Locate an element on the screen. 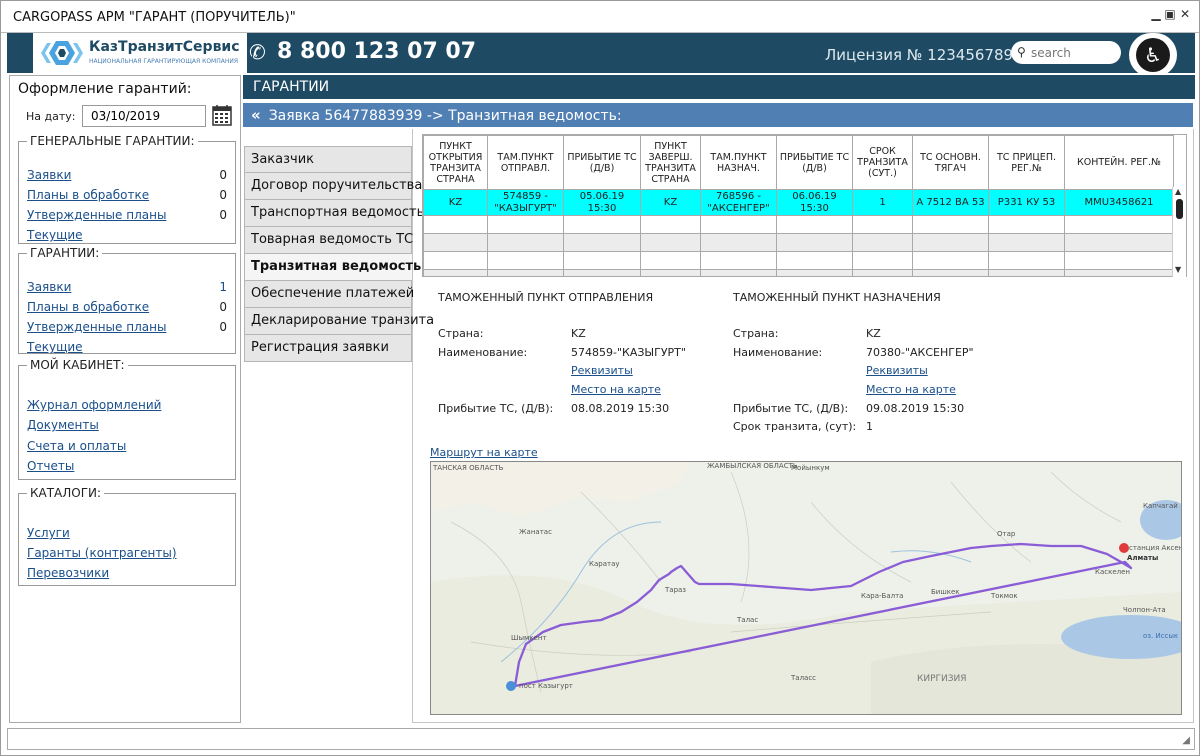 This screenshot has height=756, width=1200. list-item: Утвержденные планы 0 is located at coordinates (127, 217).